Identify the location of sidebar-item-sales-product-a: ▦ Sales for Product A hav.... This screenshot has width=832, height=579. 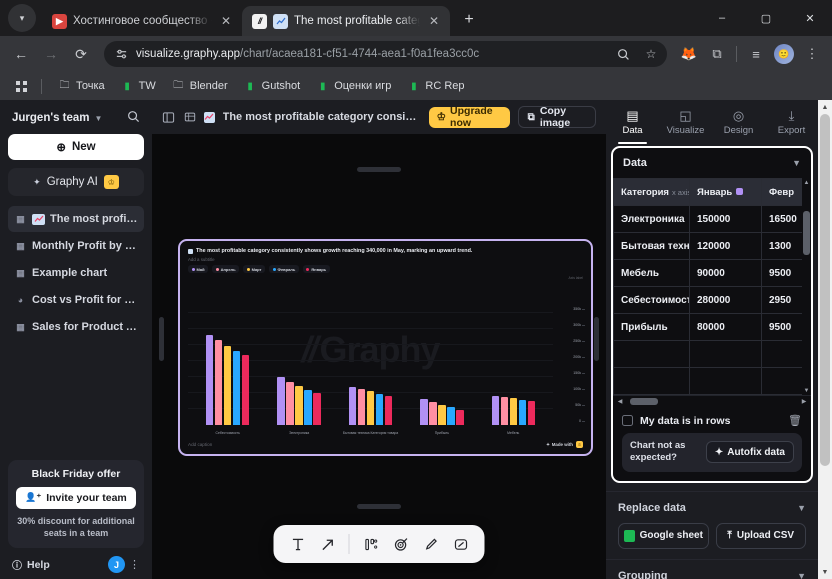
(76, 327).